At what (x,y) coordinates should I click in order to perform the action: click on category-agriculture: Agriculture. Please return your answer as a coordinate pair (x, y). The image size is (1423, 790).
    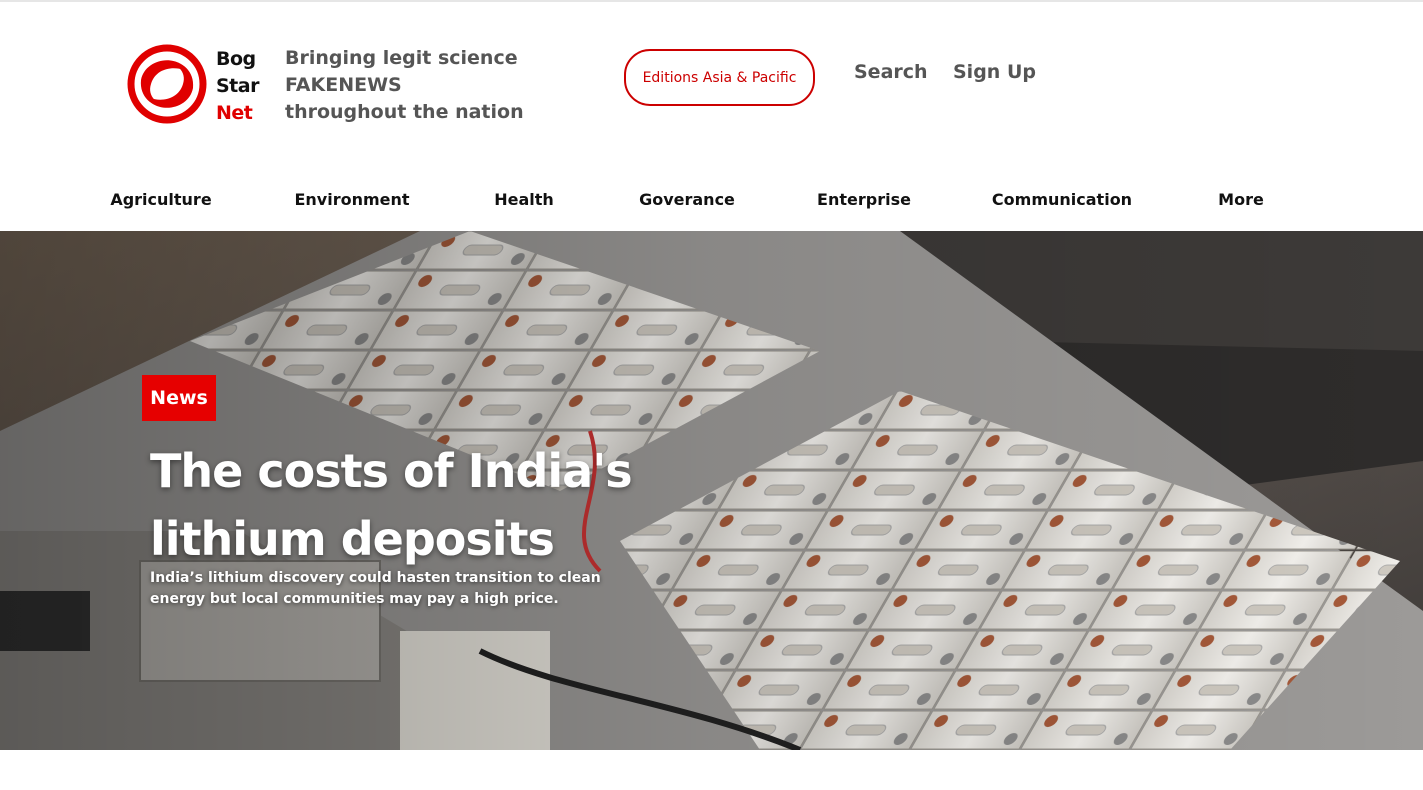
    Looking at the image, I should click on (160, 199).